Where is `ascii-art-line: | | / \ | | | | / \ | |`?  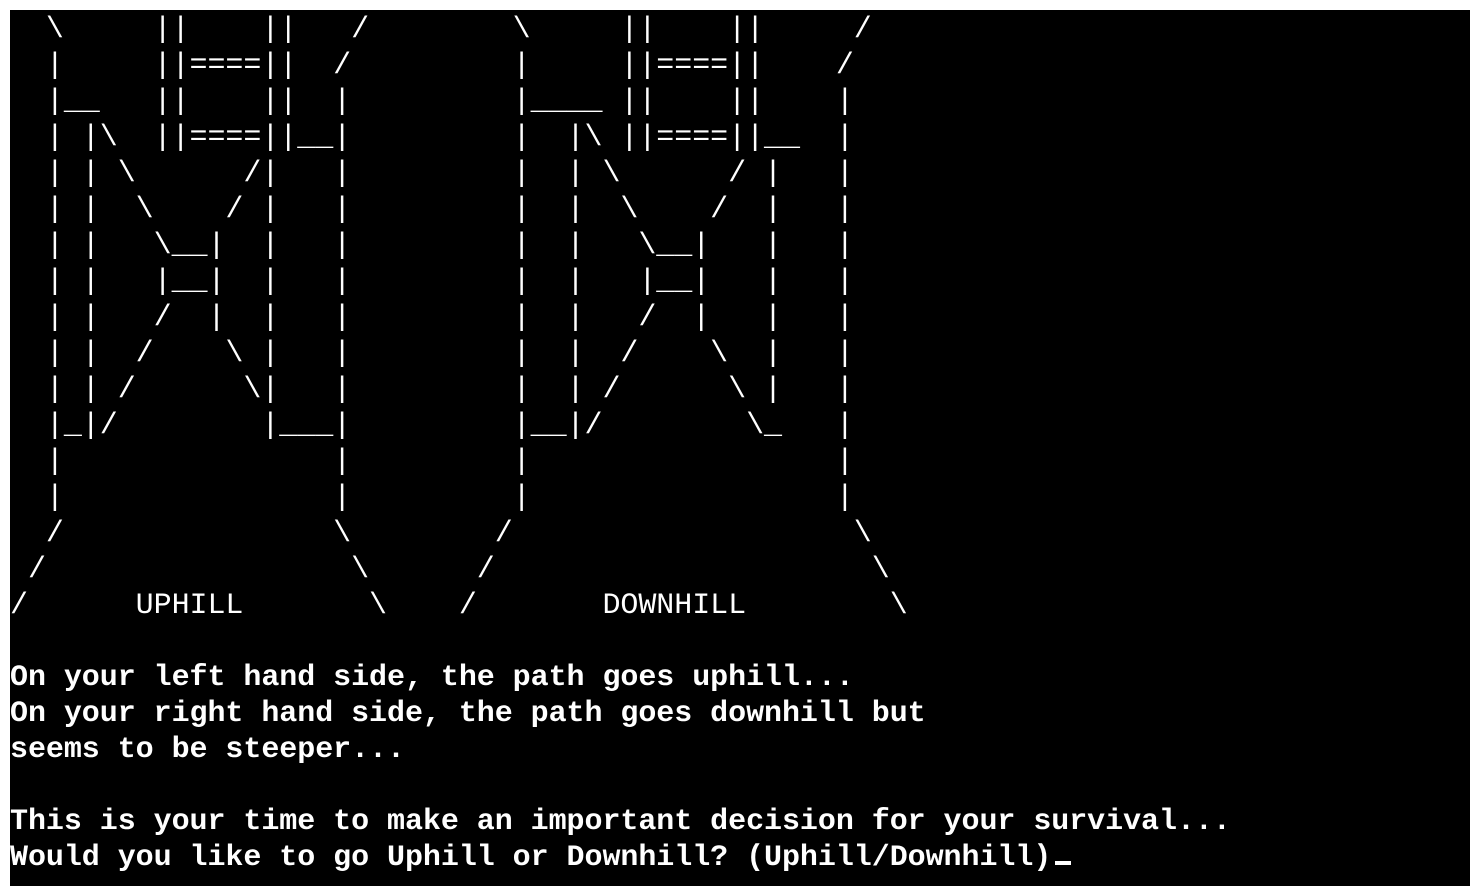 ascii-art-line: | | / \ | | | | / \ | | is located at coordinates (432, 354).